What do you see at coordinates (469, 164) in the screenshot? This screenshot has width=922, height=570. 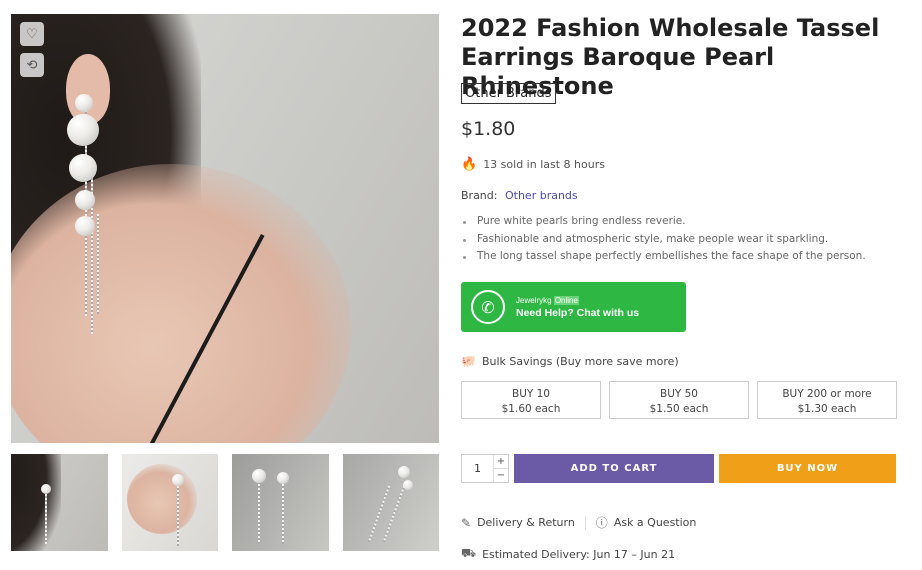 I see `fire-icon: 🔥` at bounding box center [469, 164].